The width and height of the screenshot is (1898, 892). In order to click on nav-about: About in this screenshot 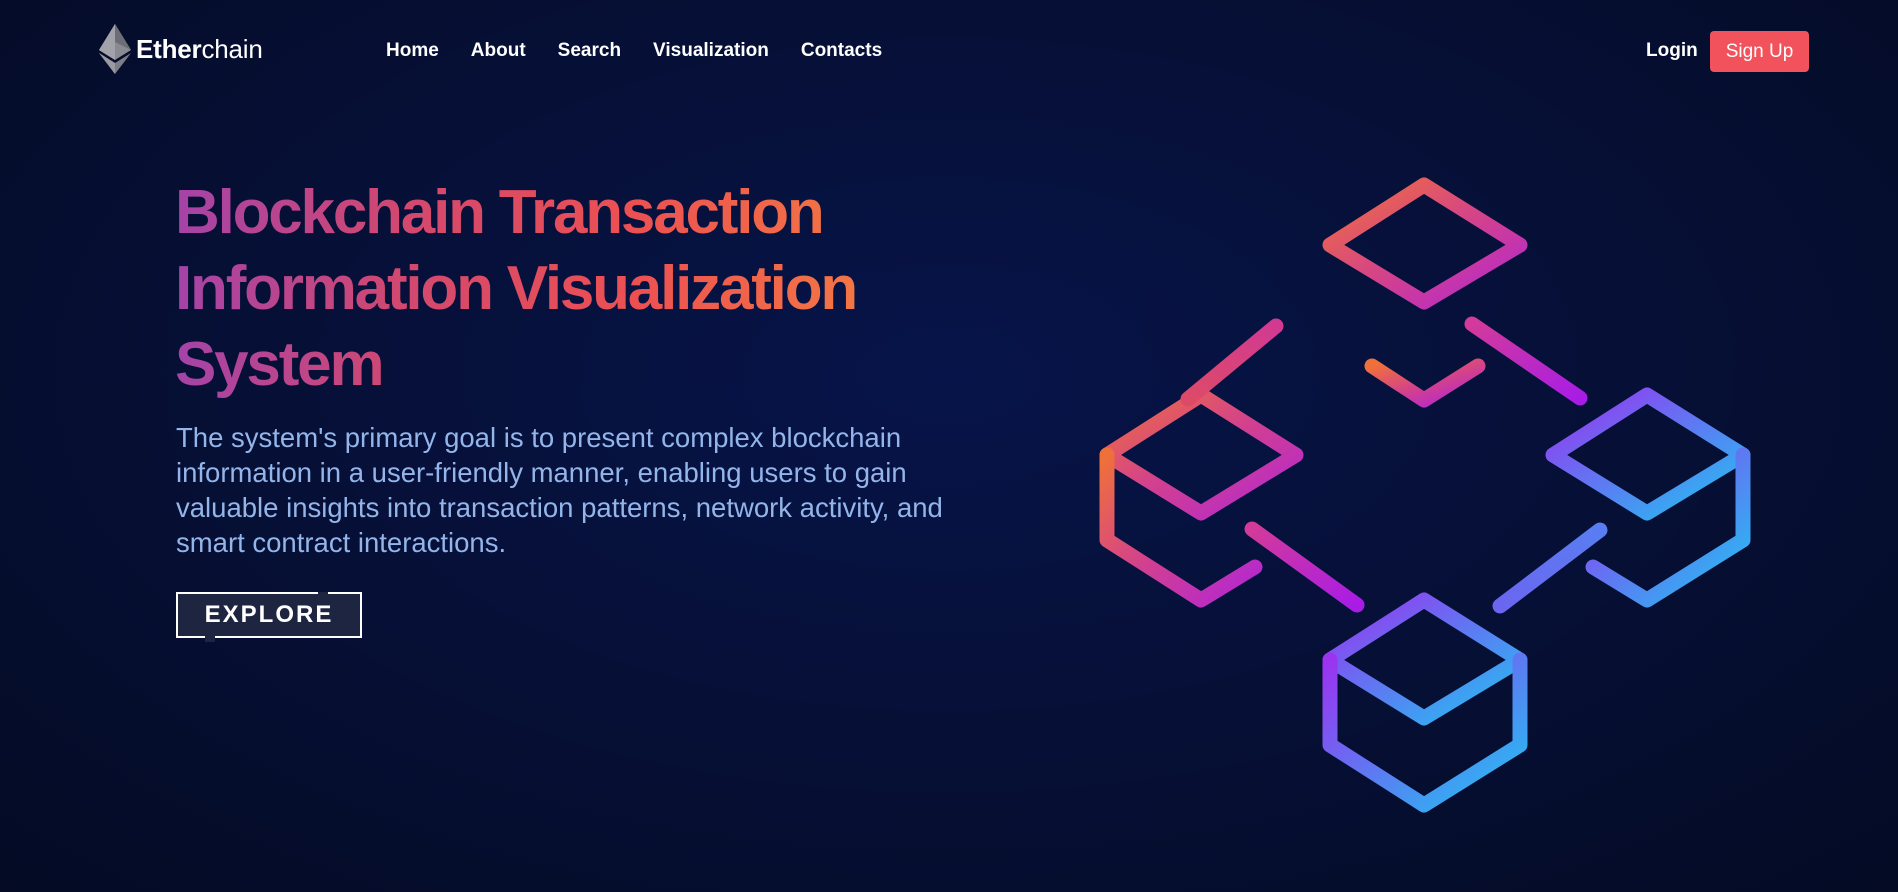, I will do `click(498, 51)`.